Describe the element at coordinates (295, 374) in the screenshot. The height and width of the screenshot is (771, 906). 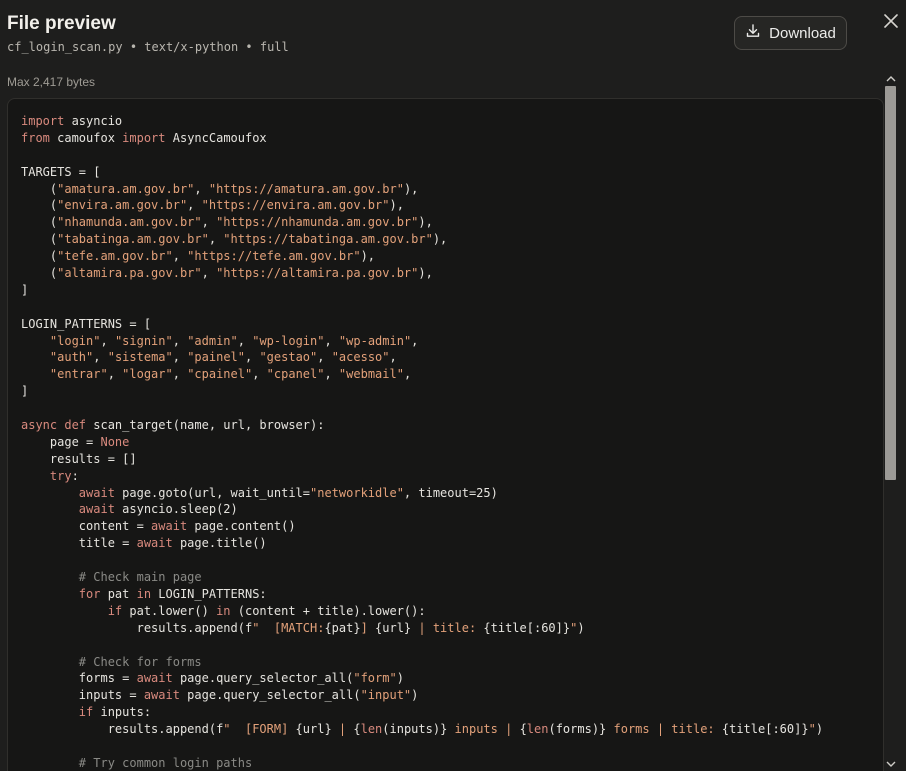
I see `code-token: "cpanel"` at that location.